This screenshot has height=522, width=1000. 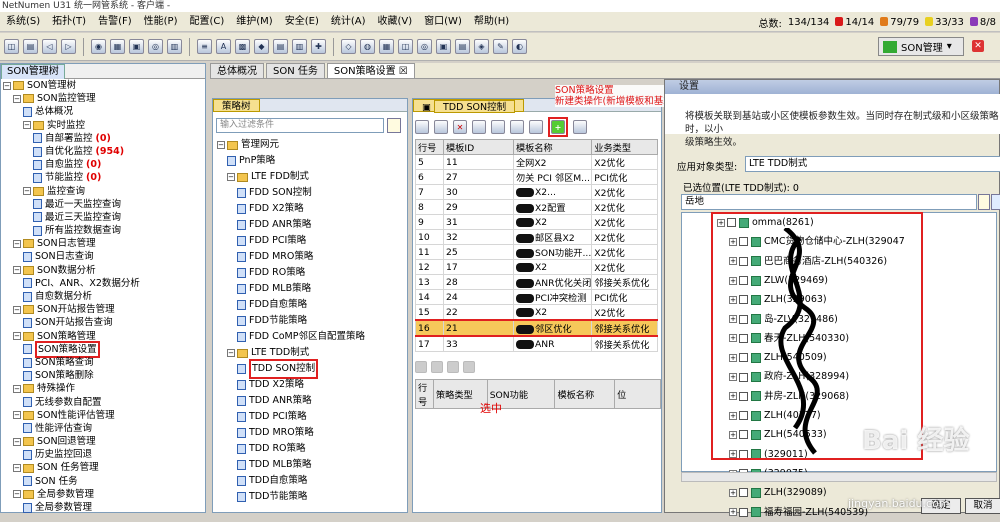 I want to click on column-header: 业务类型, so click(x=625, y=147).